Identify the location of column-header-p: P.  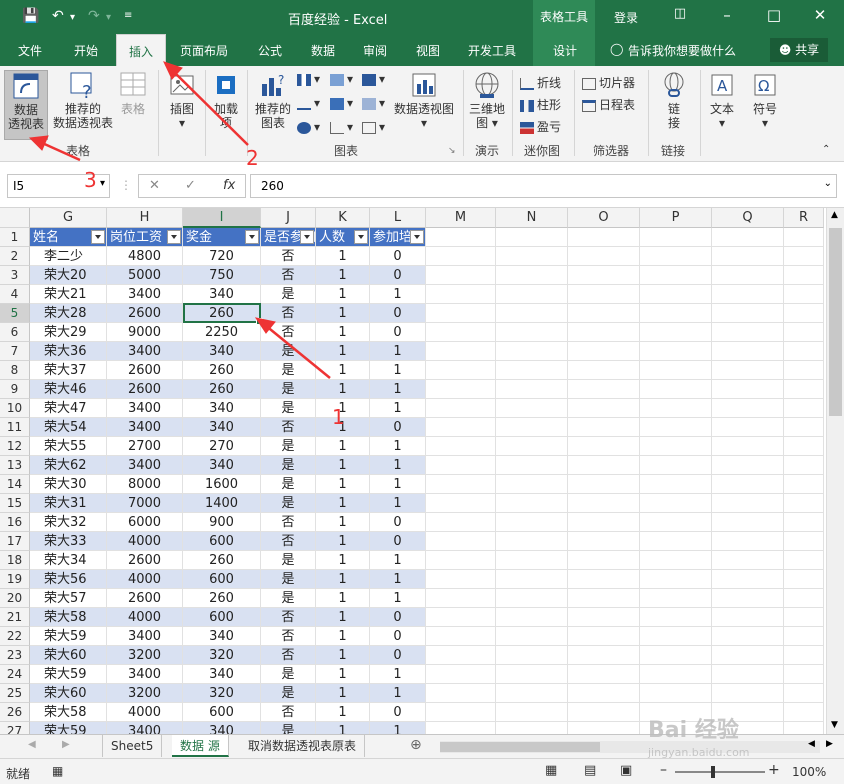
(676, 218).